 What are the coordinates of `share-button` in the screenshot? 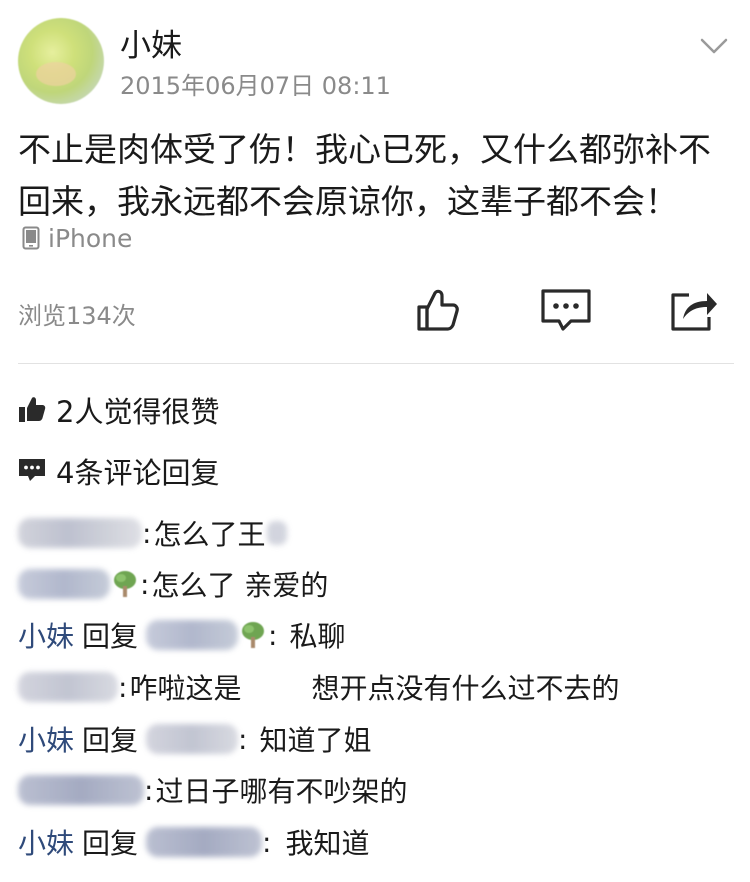 It's located at (694, 310).